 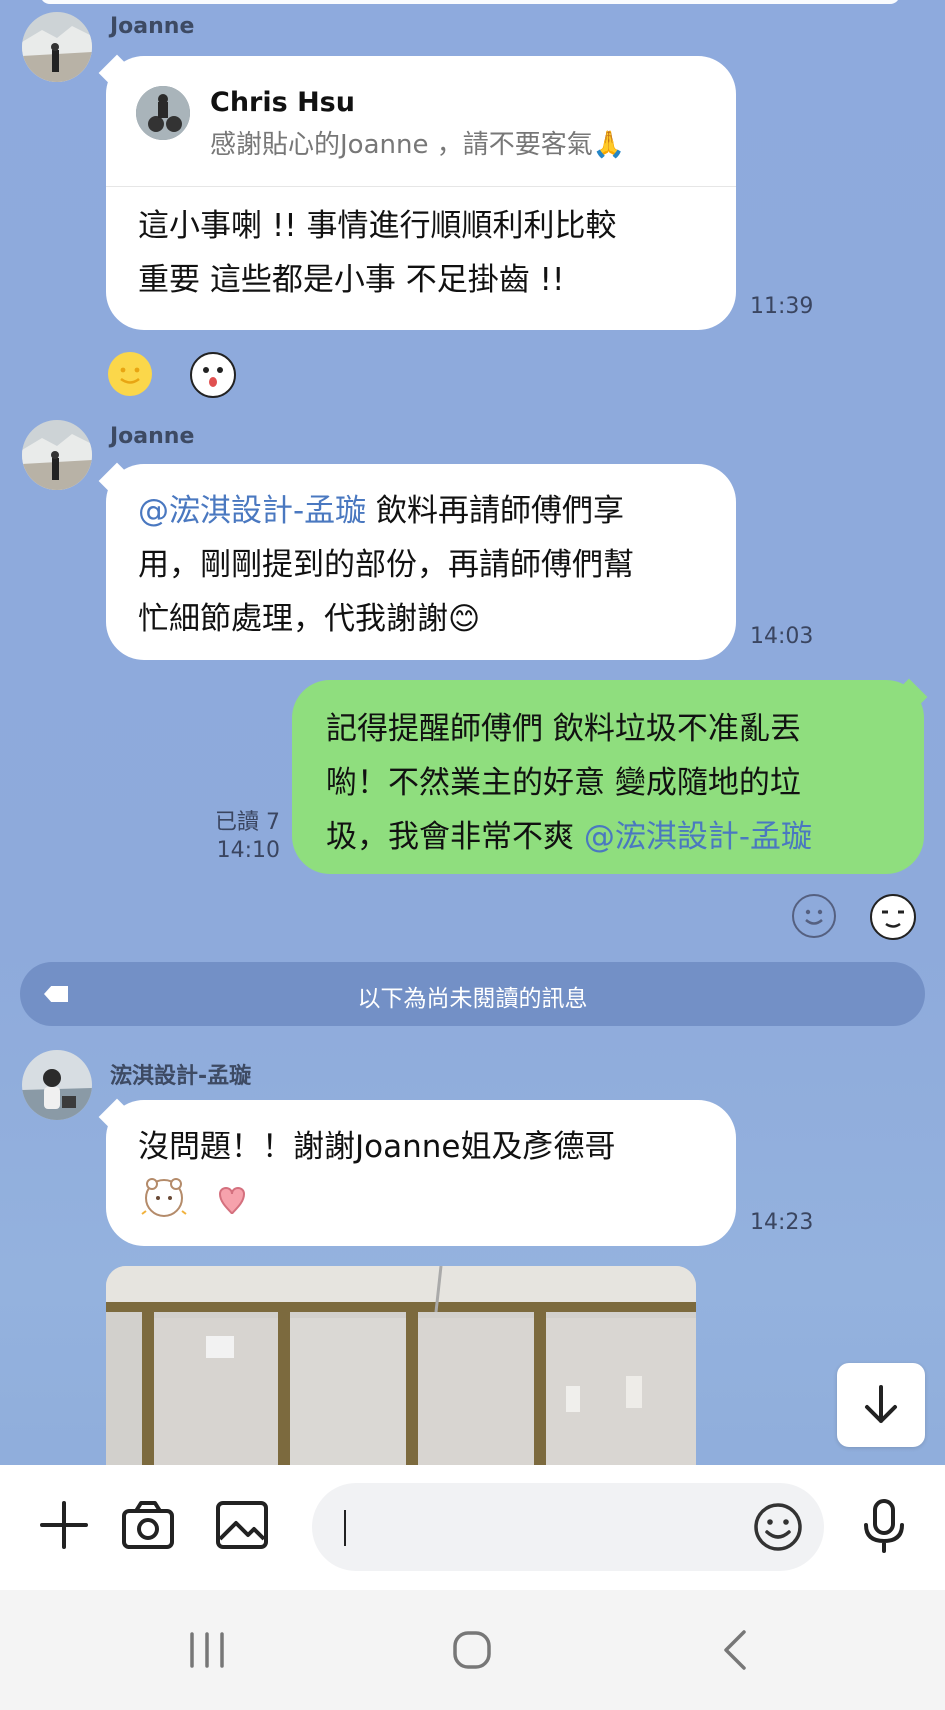 I want to click on message-time: 14:03, so click(x=782, y=636).